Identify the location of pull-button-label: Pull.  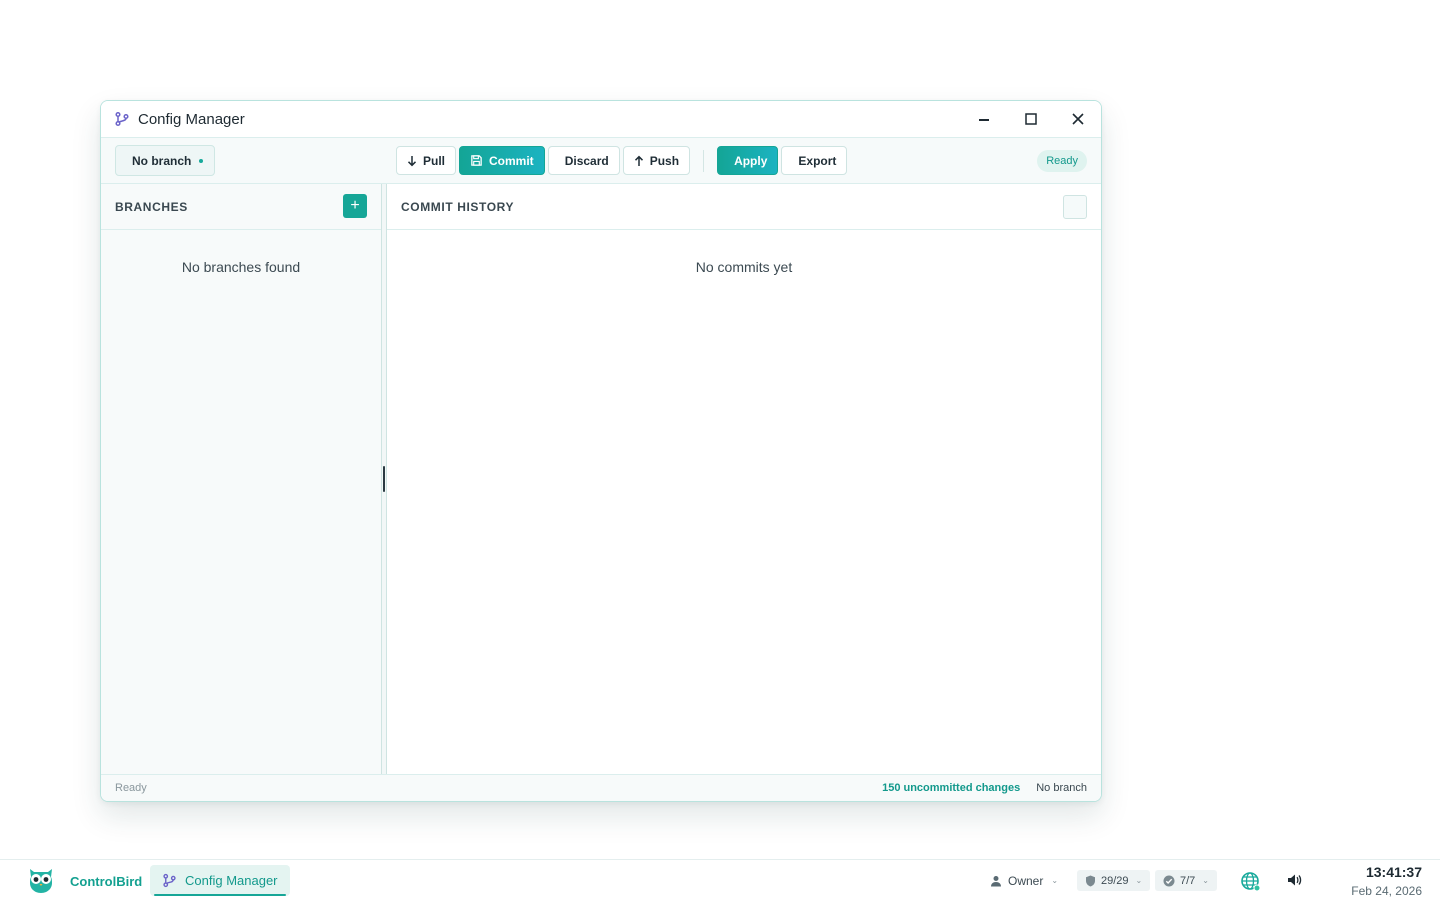
(434, 160).